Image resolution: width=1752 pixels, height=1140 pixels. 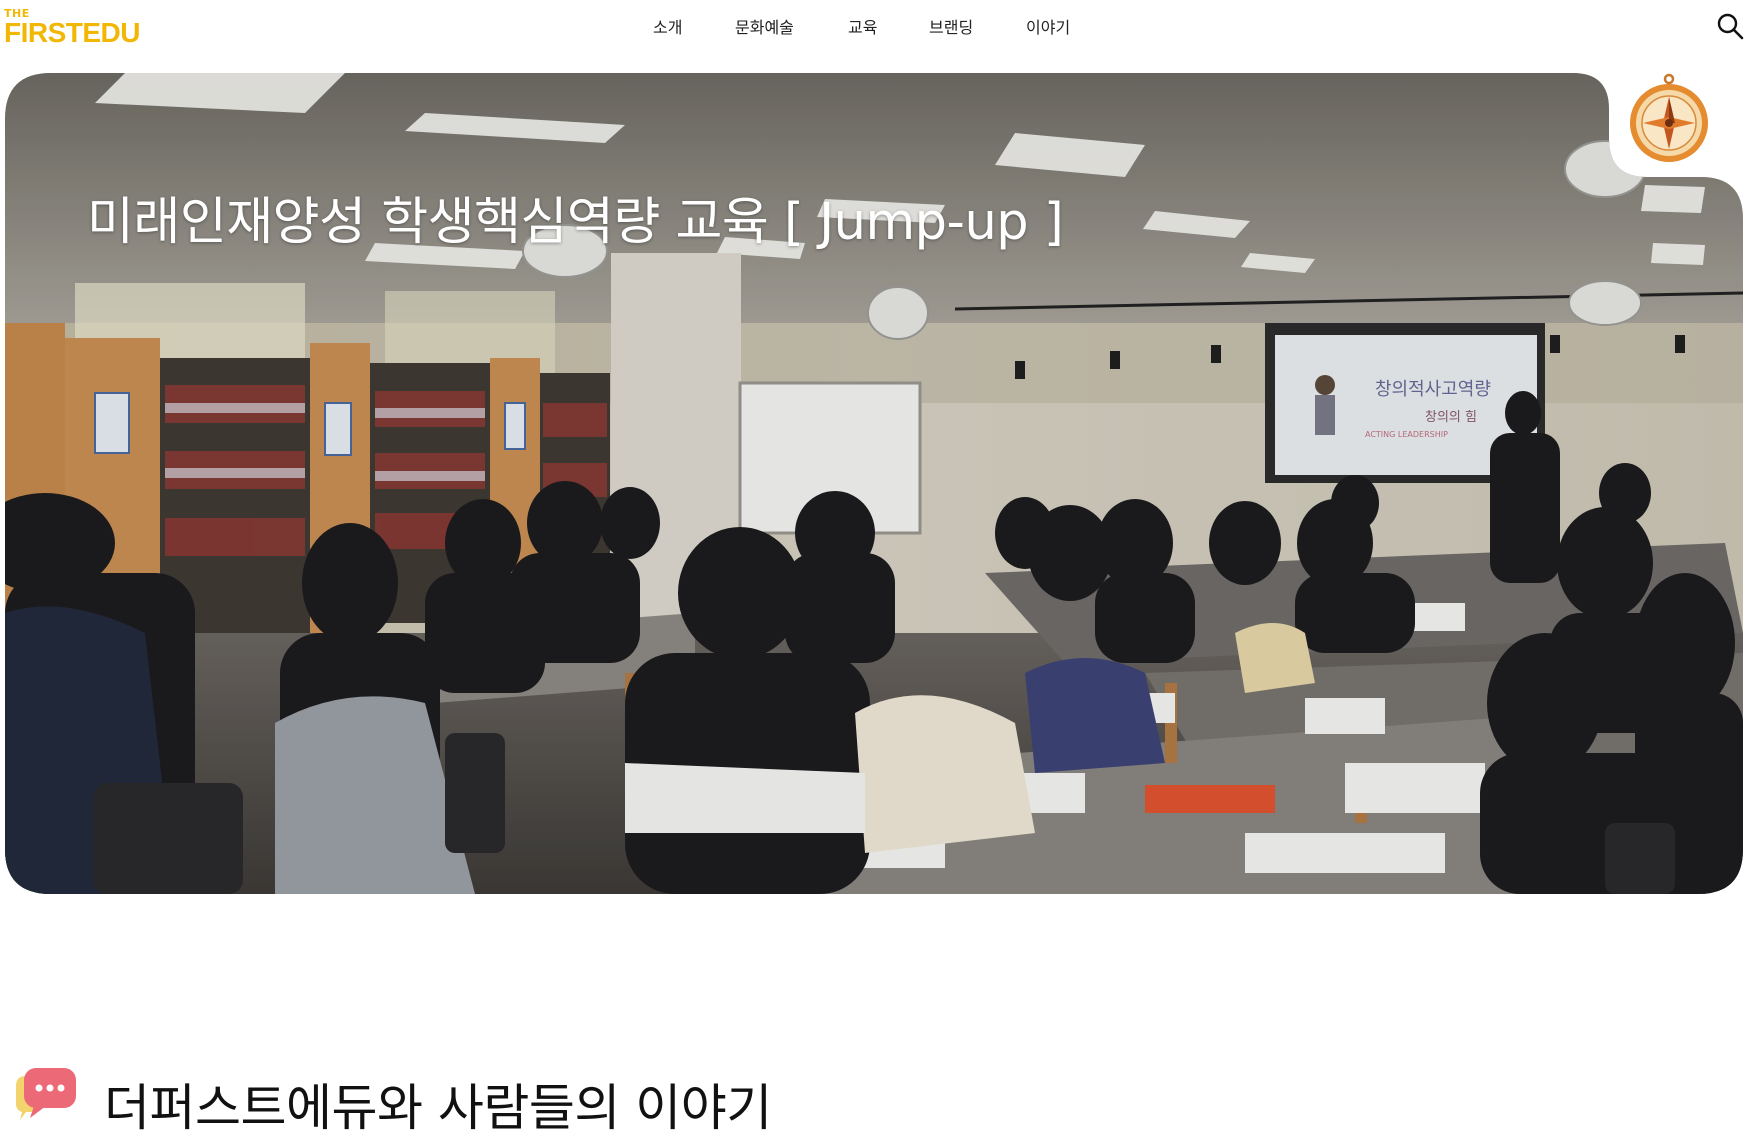 I want to click on site-header: THE FIRSTEDU 소개 문화예술 교육 브랜딩 이야기, so click(x=876, y=28).